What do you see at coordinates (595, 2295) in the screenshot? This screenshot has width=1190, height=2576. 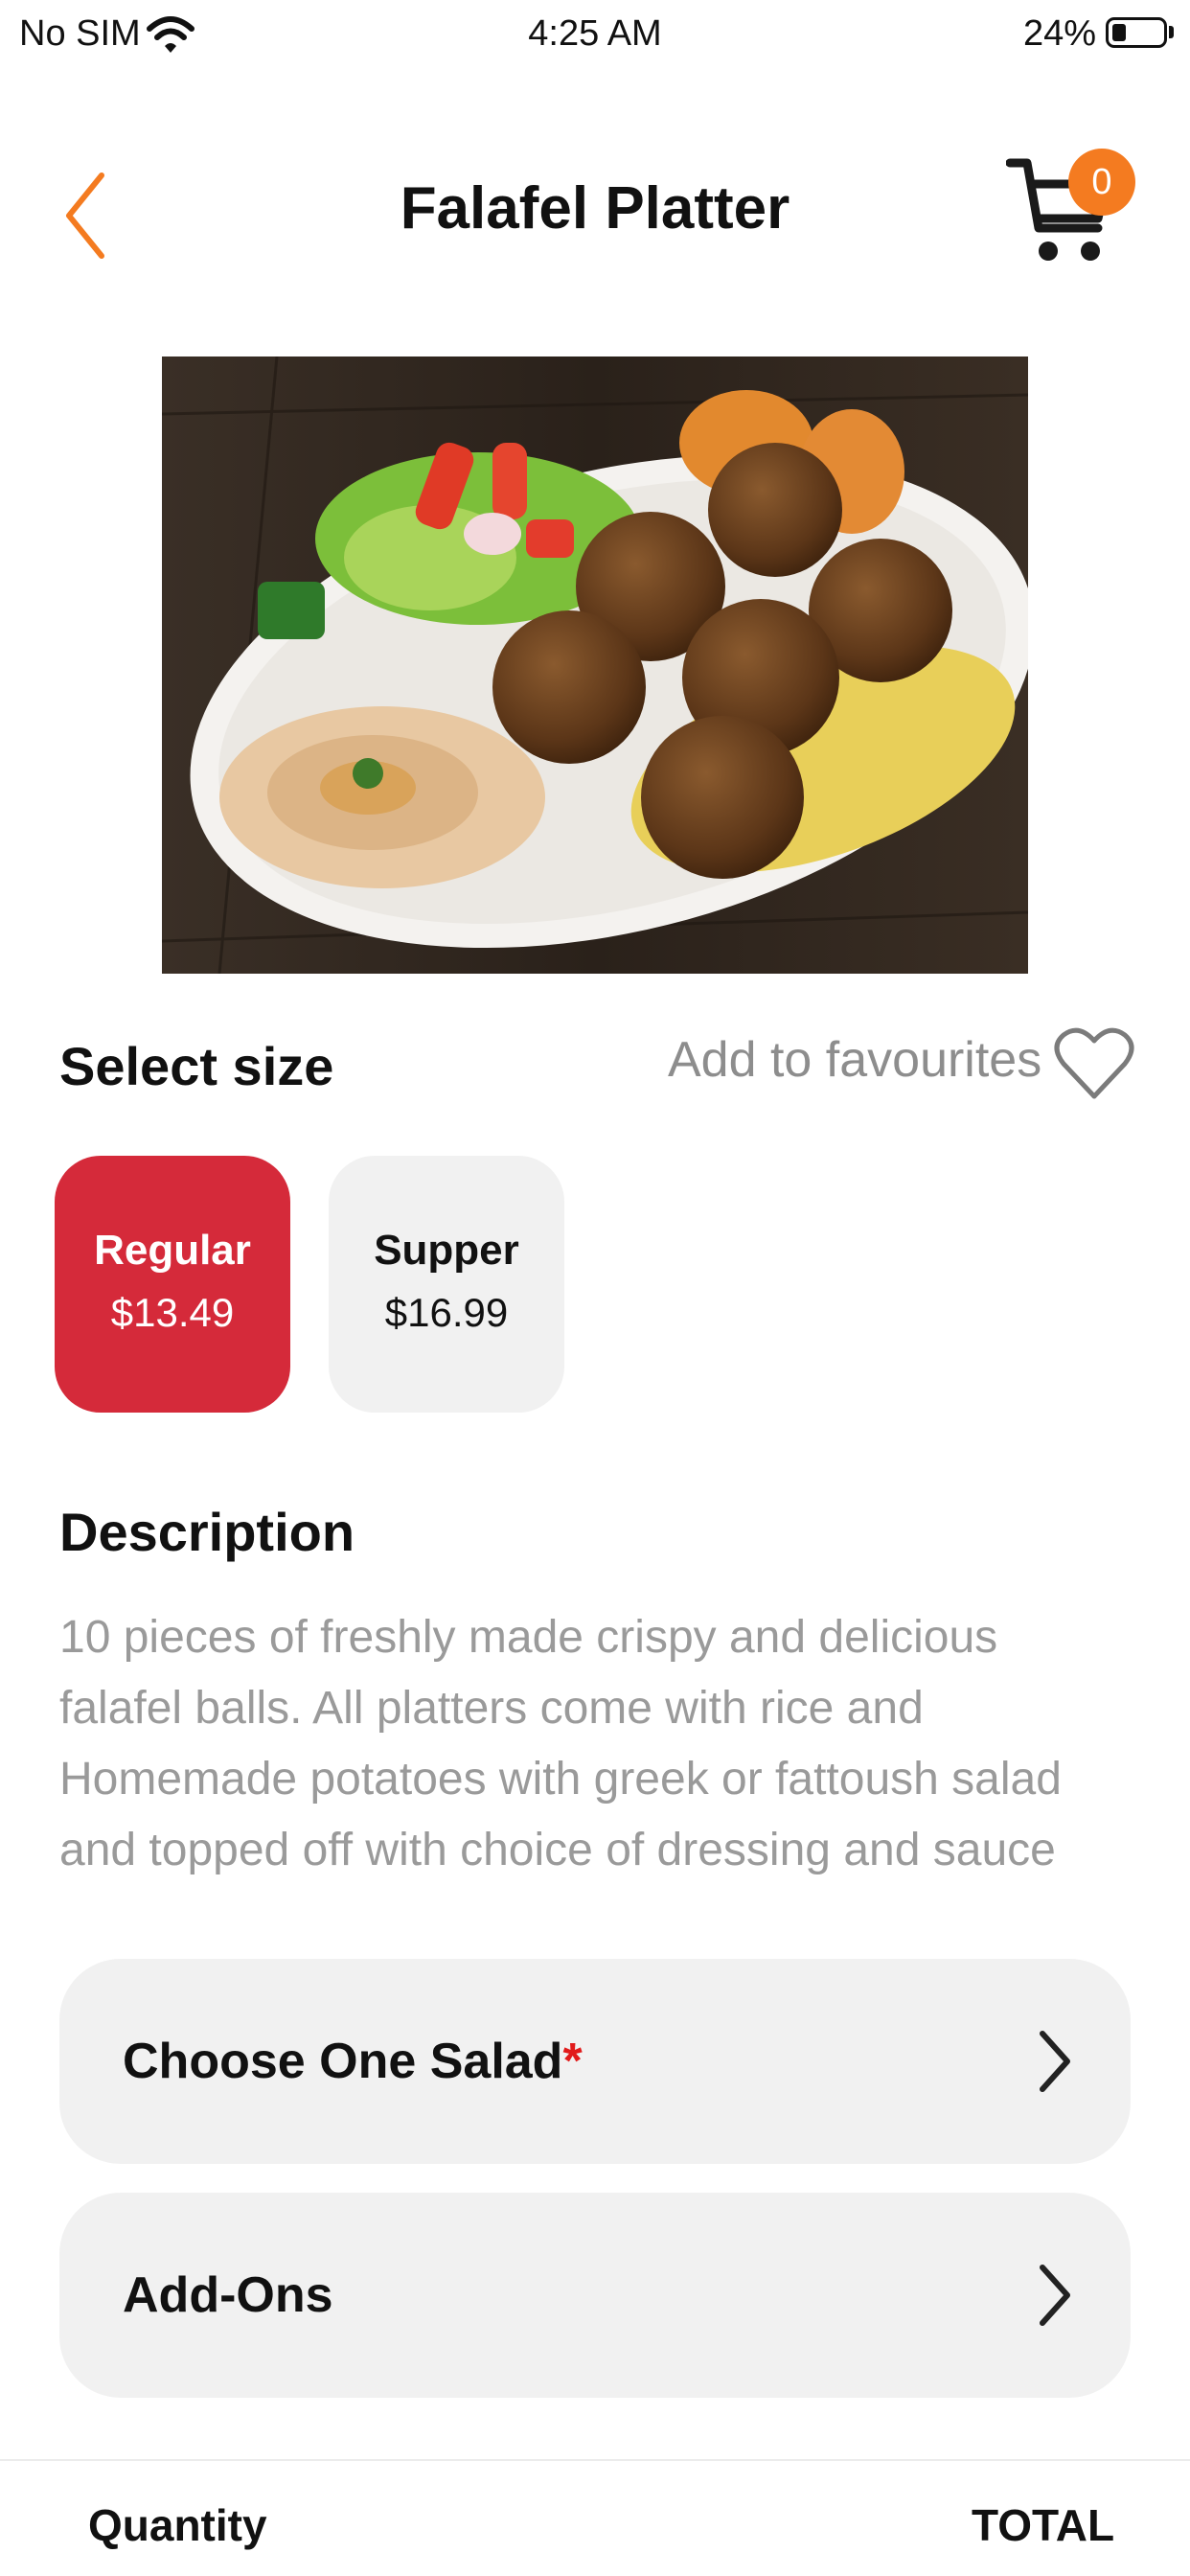 I see `add-ons-row: Add-Ons` at bounding box center [595, 2295].